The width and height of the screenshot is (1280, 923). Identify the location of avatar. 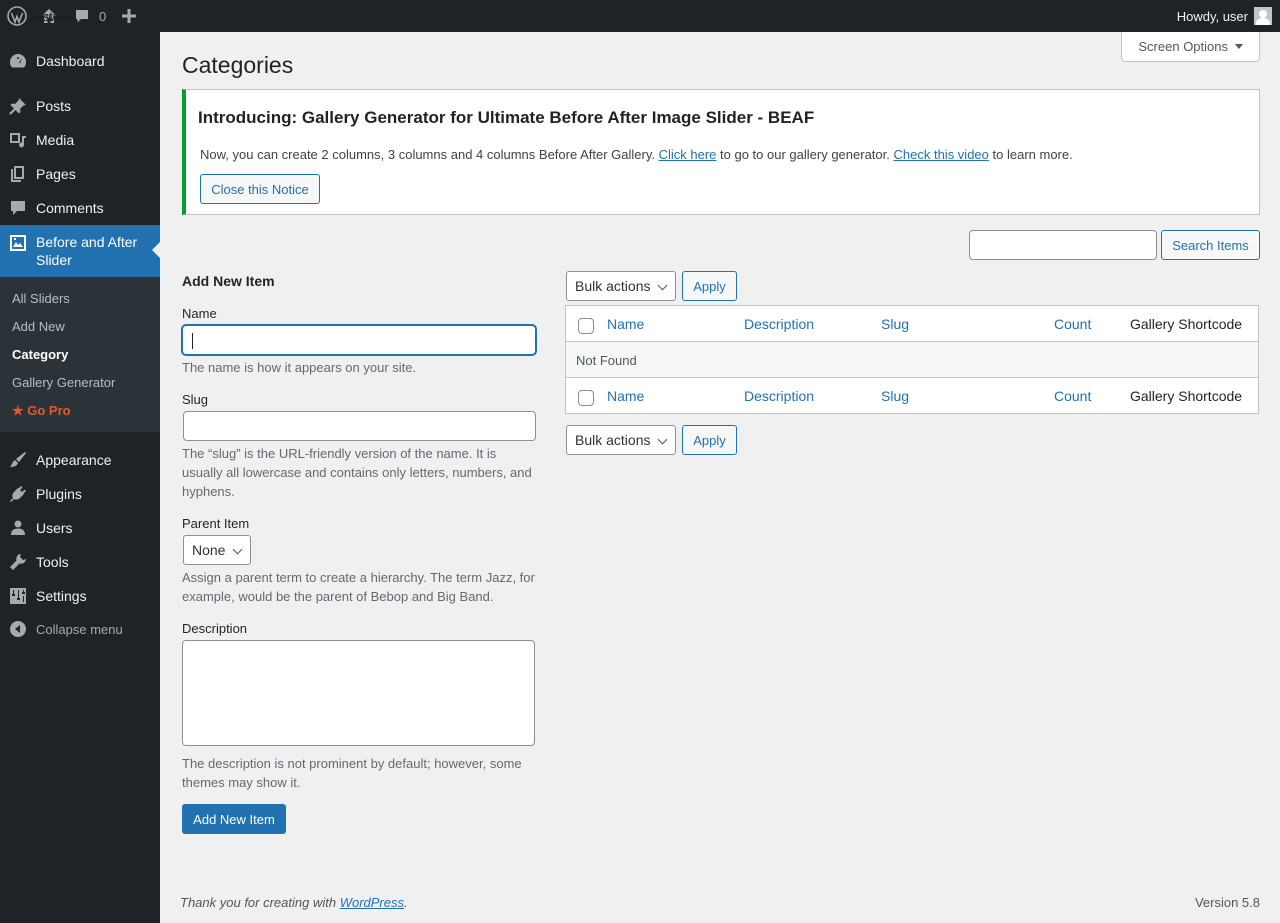
(1263, 16).